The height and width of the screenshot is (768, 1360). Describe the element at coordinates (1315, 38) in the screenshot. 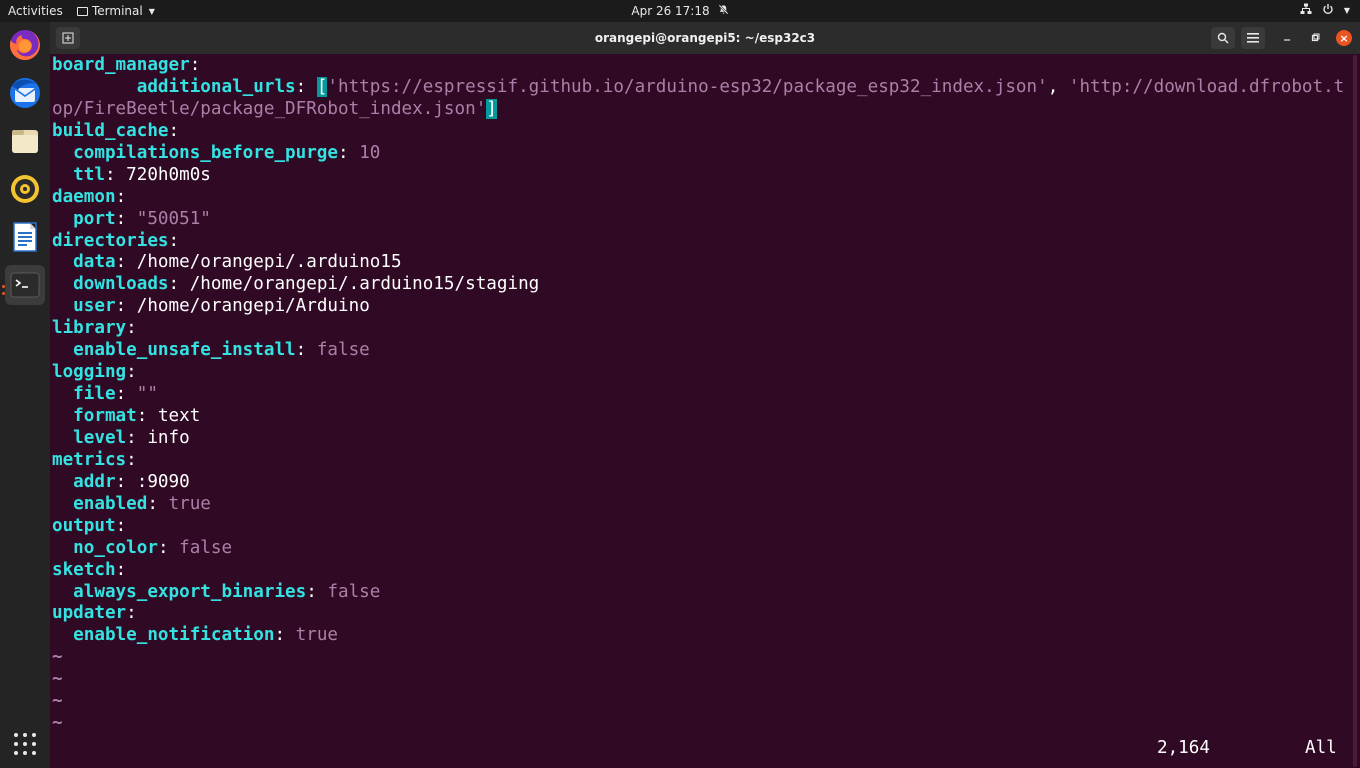

I see `maximize-button` at that location.